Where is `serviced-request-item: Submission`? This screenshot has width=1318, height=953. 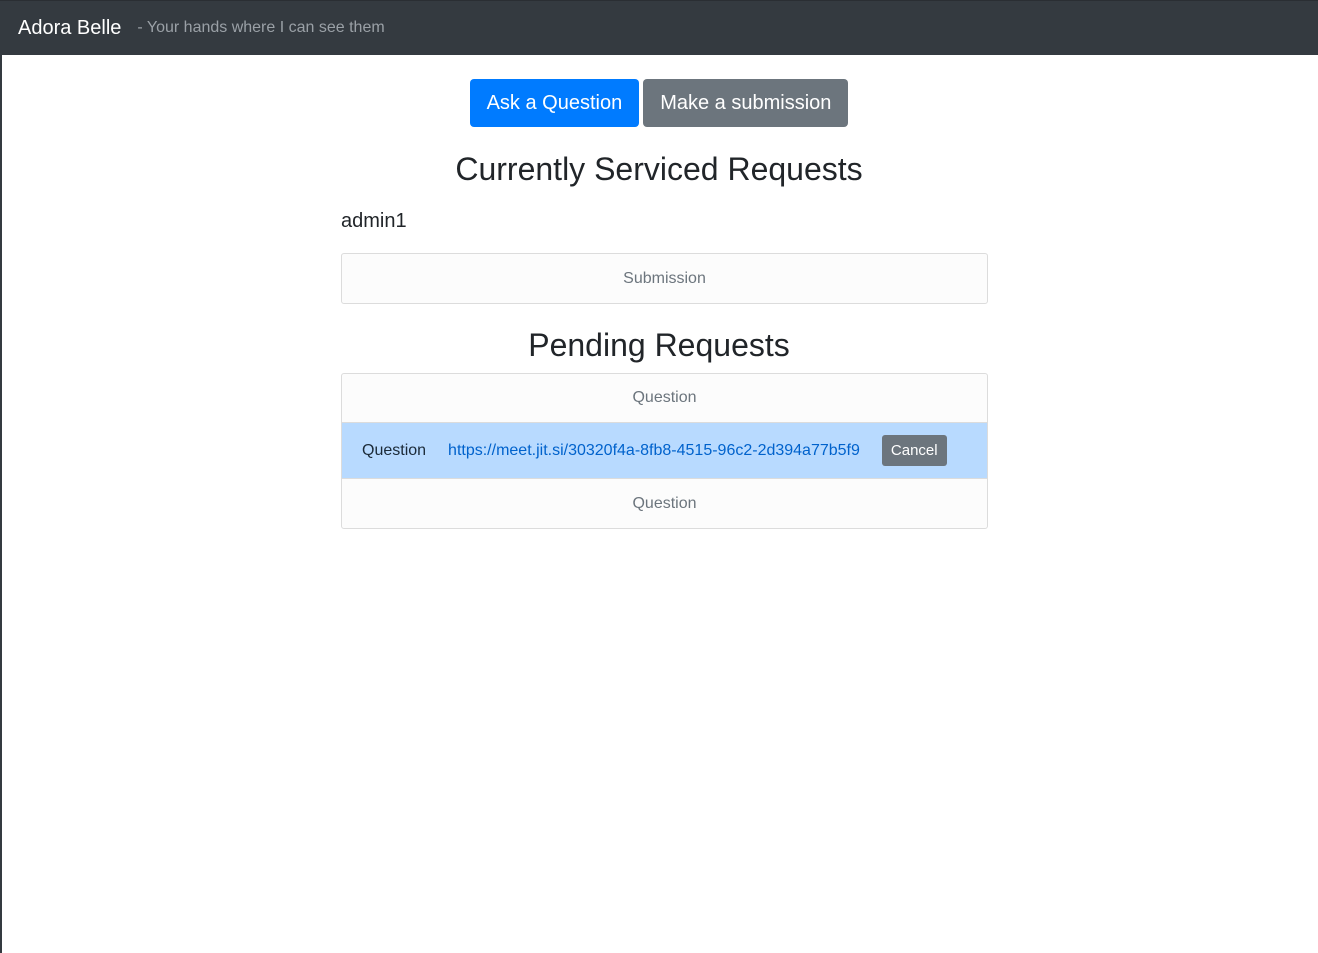
serviced-request-item: Submission is located at coordinates (664, 278).